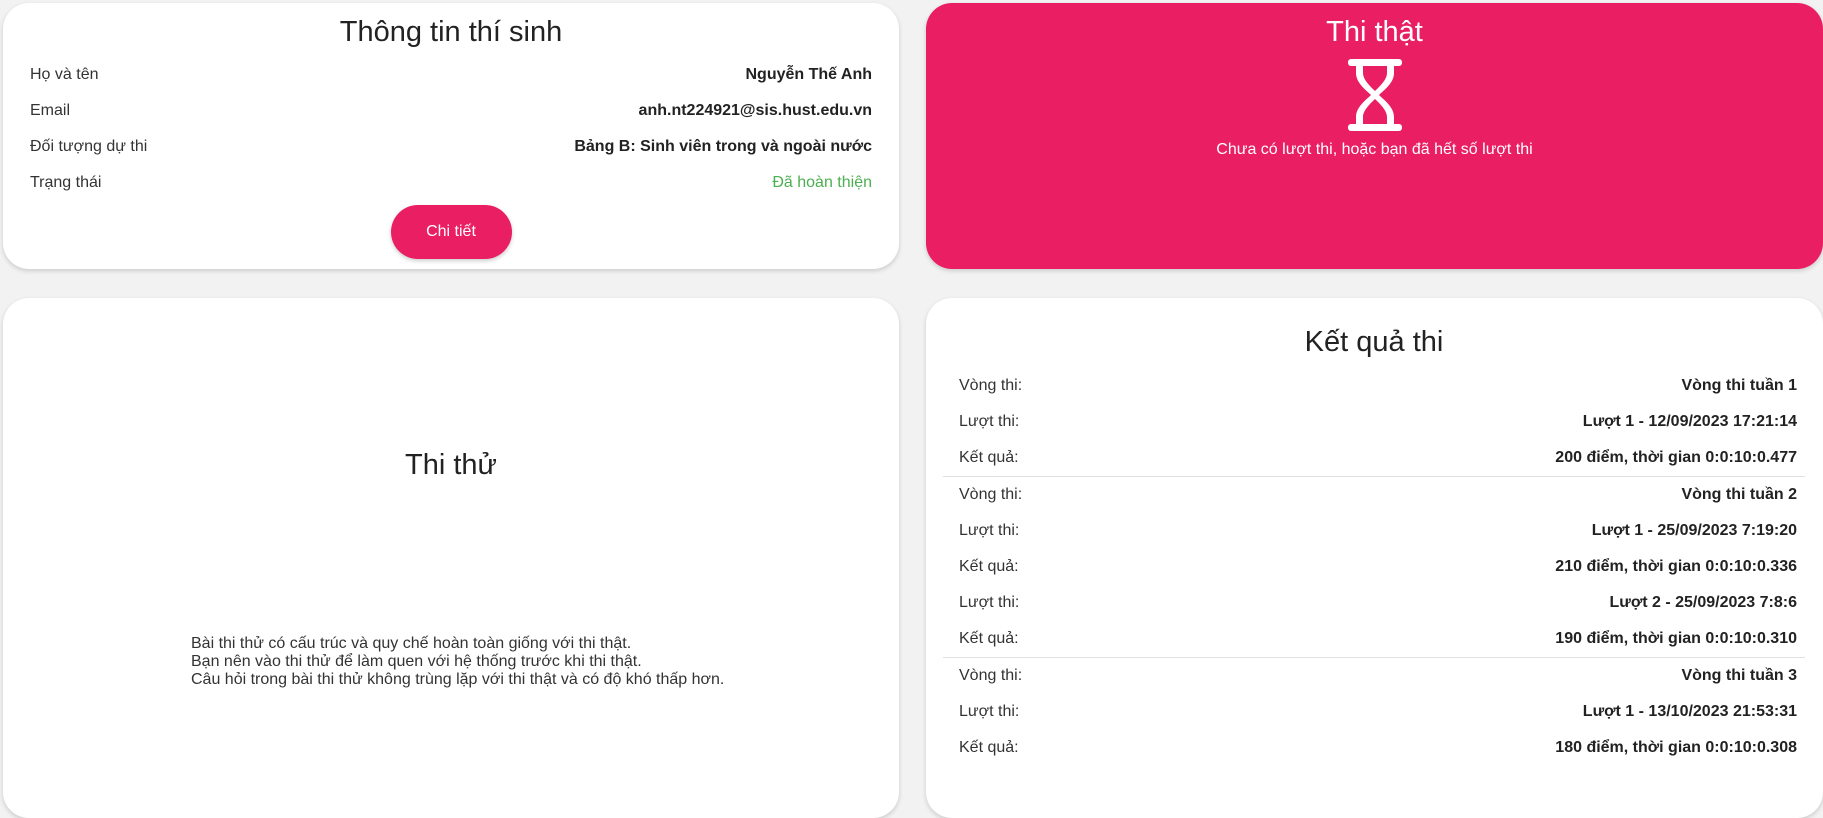  Describe the element at coordinates (451, 32) in the screenshot. I see `candidate-info-title: Thông tin thí sinh` at that location.